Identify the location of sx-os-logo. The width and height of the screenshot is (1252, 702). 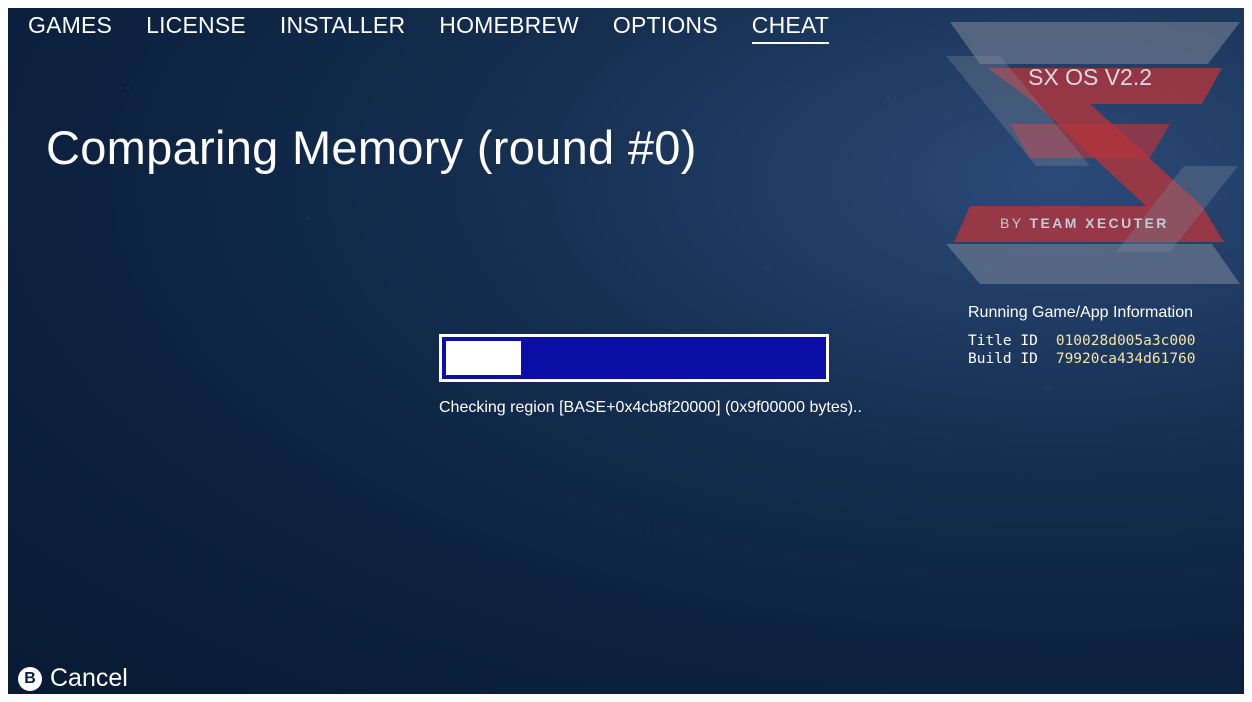
(1093, 153).